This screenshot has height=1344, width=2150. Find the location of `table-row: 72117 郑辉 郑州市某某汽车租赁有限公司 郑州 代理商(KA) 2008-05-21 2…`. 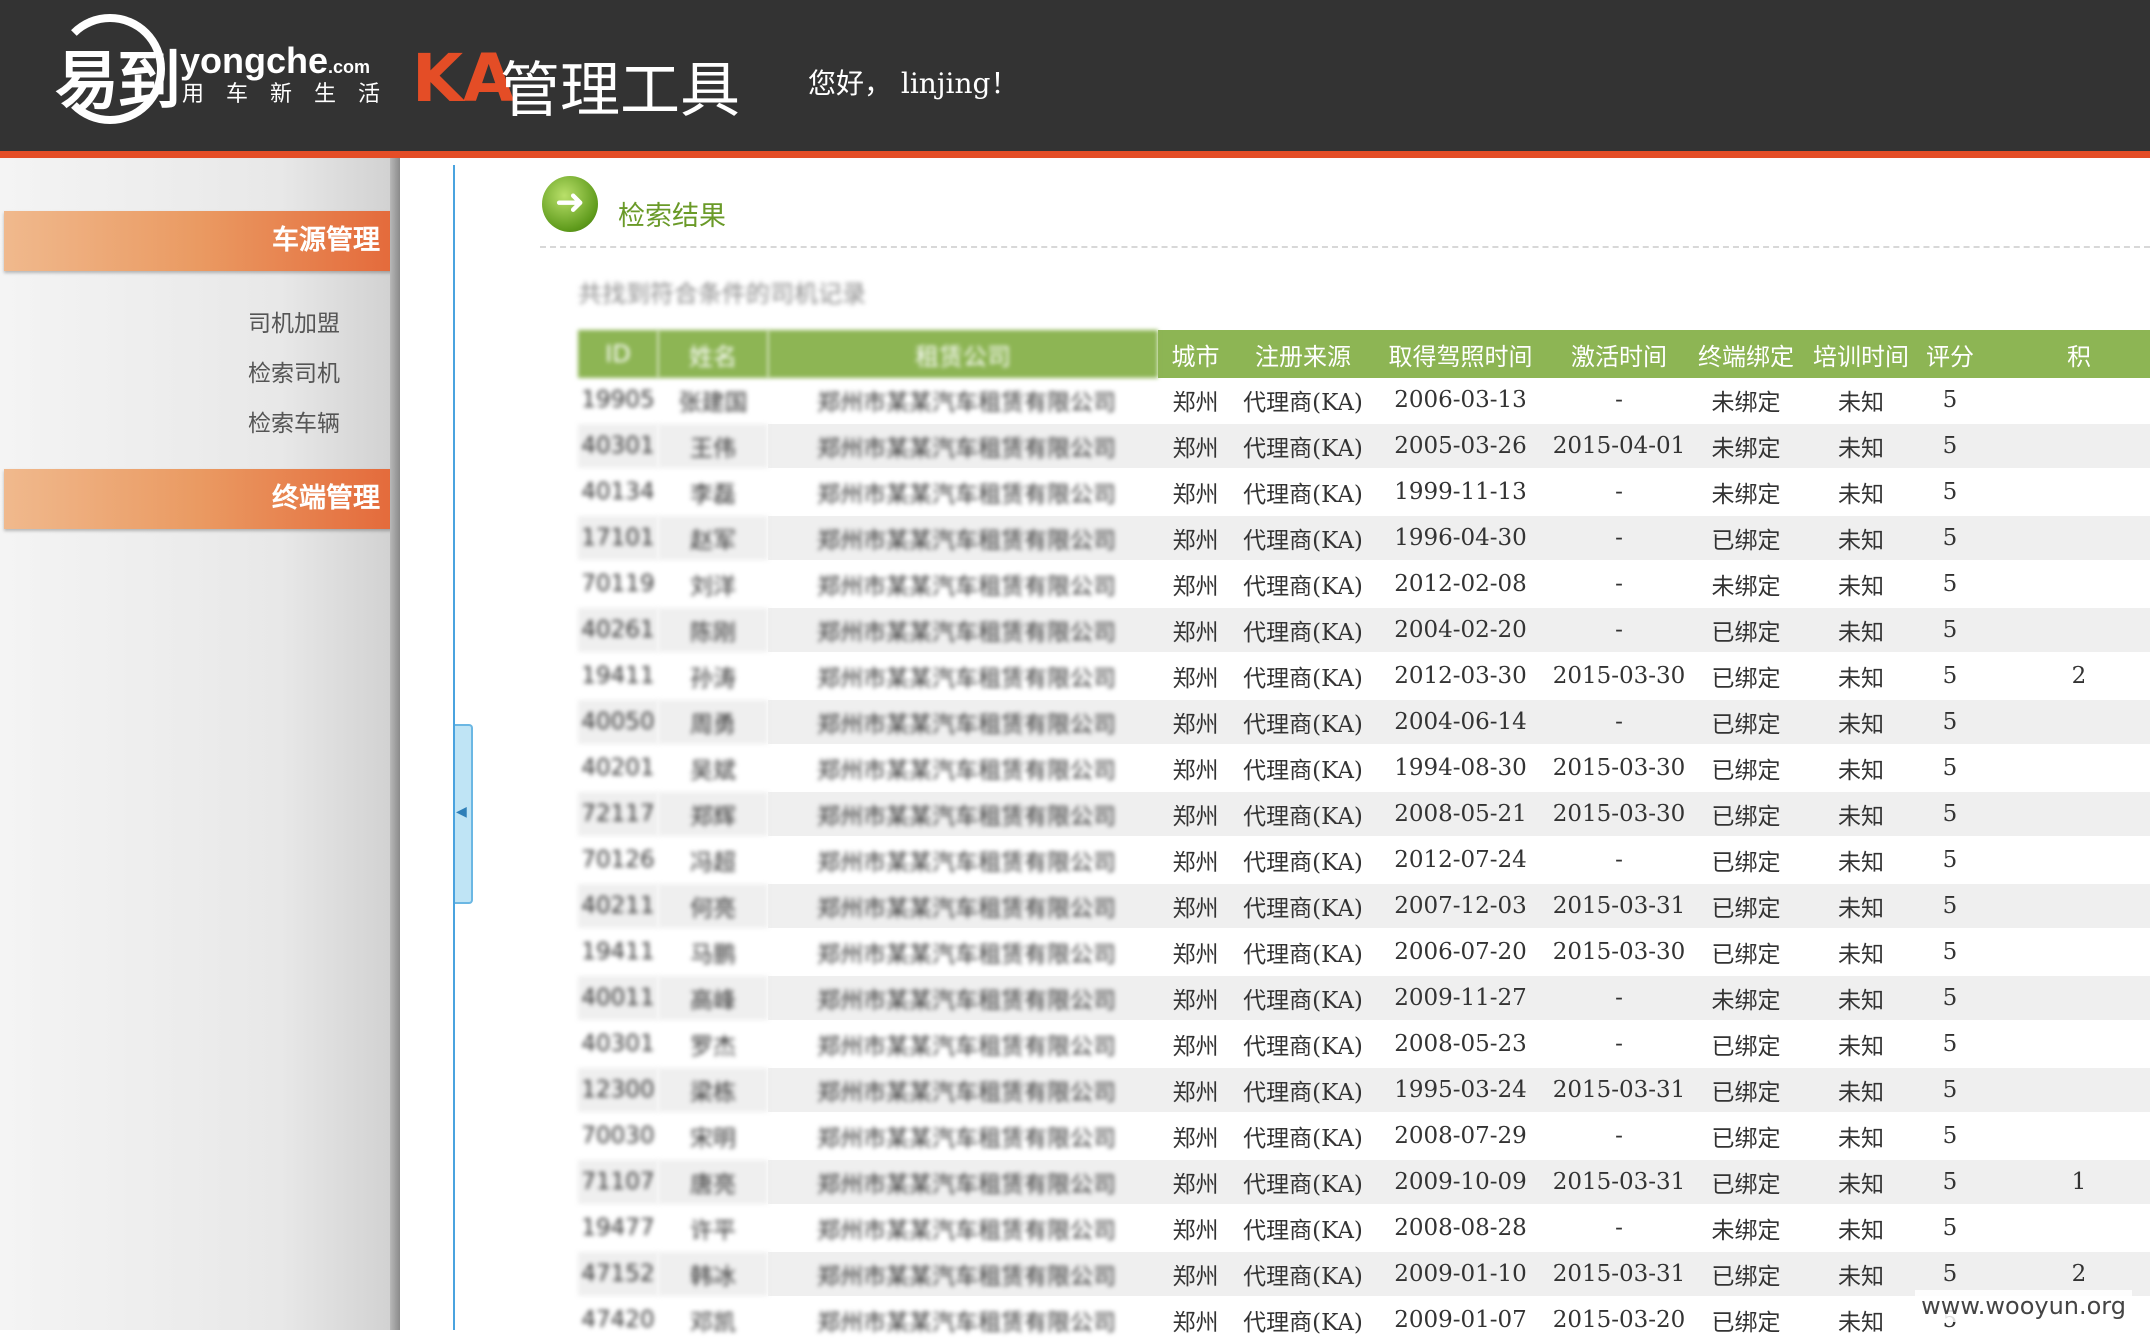

table-row: 72117 郑辉 郑州市某某汽车租赁有限公司 郑州 代理商(KA) 2008-05-21 2… is located at coordinates (1364, 814).